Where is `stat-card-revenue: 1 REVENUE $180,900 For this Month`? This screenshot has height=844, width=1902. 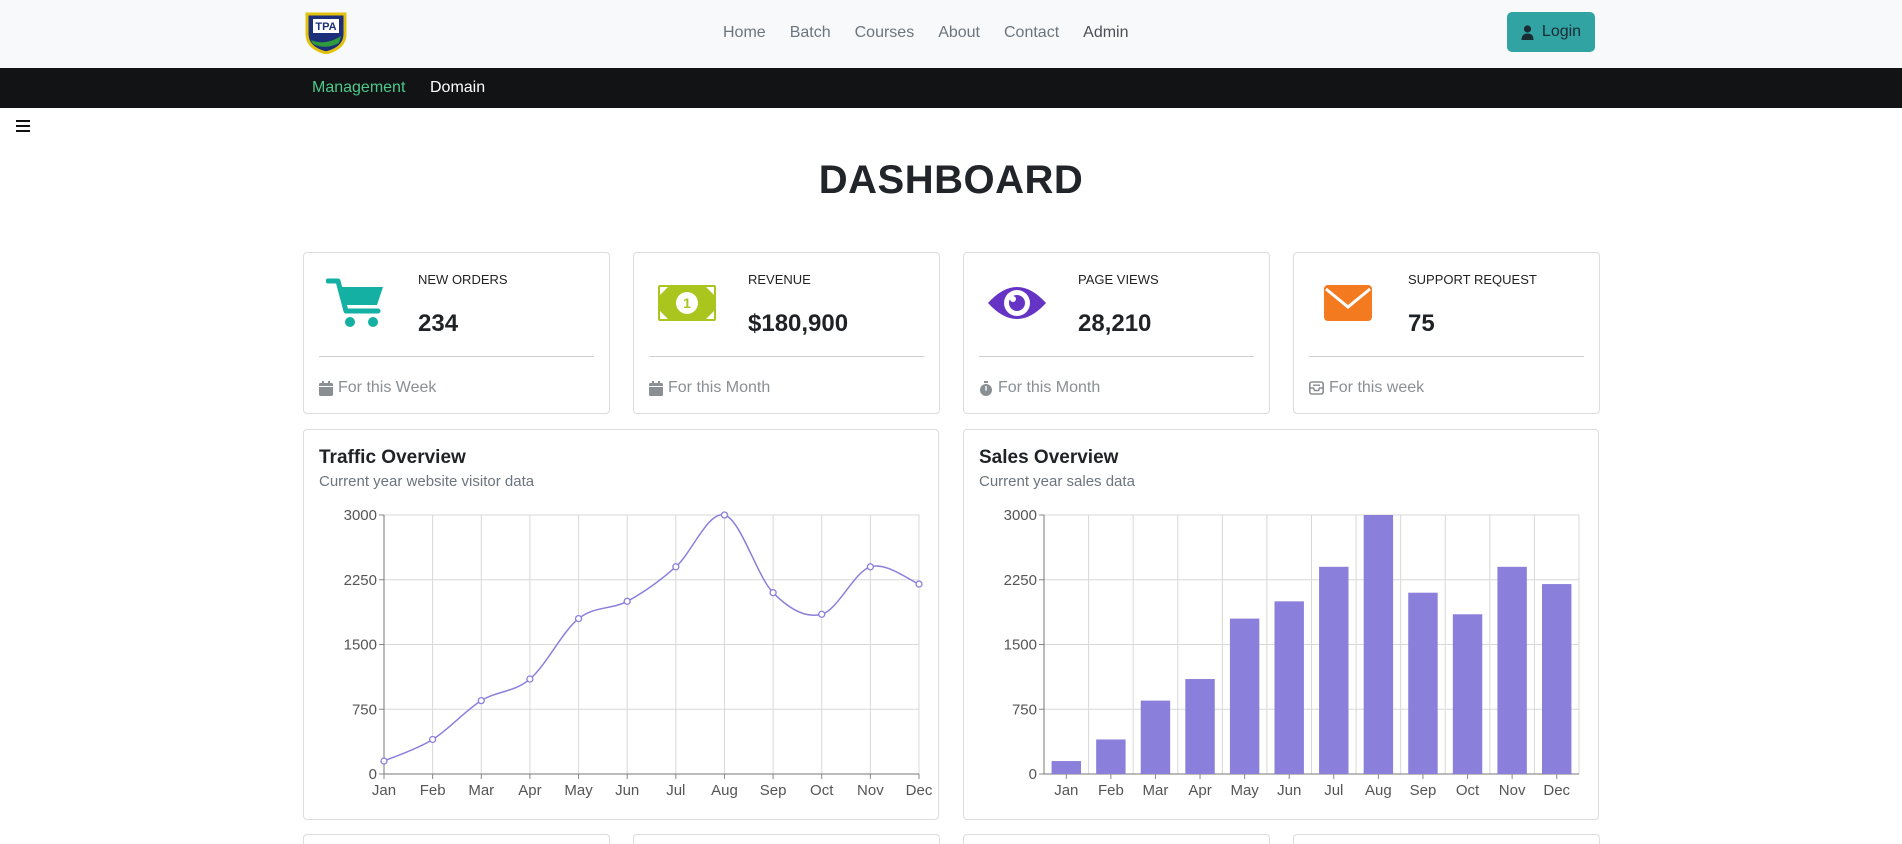
stat-card-revenue: 1 REVENUE $180,900 For this Month is located at coordinates (786, 333).